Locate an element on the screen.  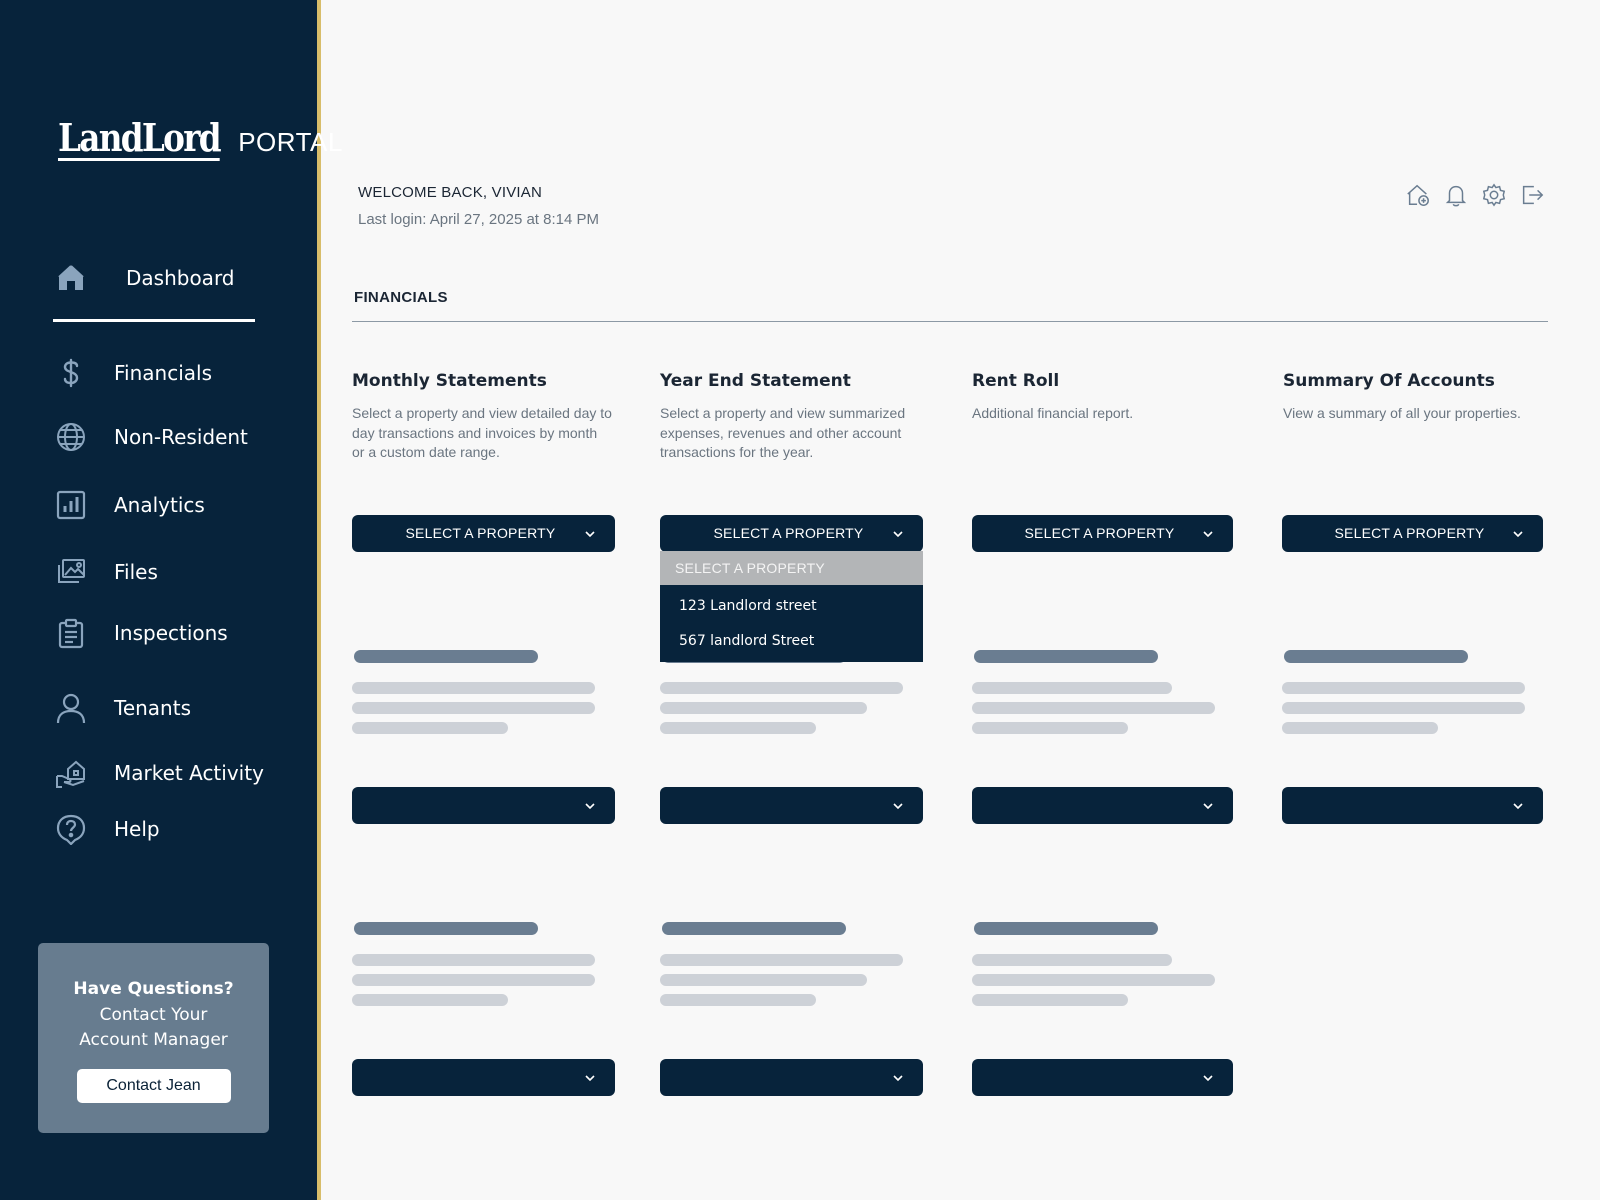
monthly-extra-select is located at coordinates (483, 1077).